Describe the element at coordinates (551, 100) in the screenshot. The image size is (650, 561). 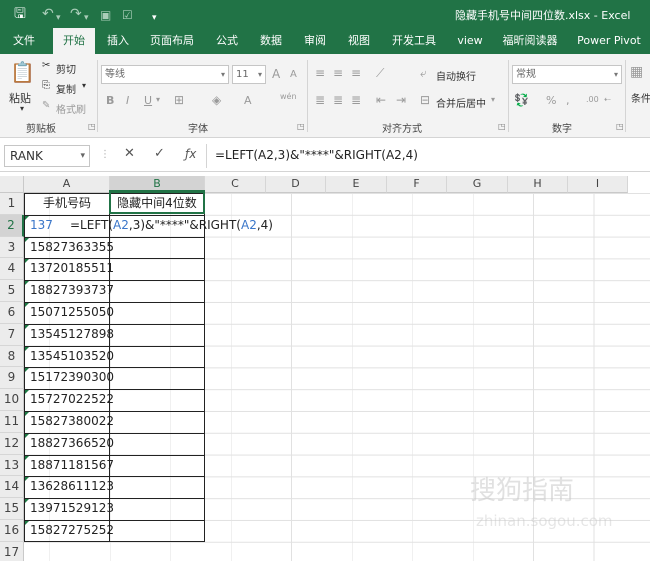
I see `percent-button: %` at that location.